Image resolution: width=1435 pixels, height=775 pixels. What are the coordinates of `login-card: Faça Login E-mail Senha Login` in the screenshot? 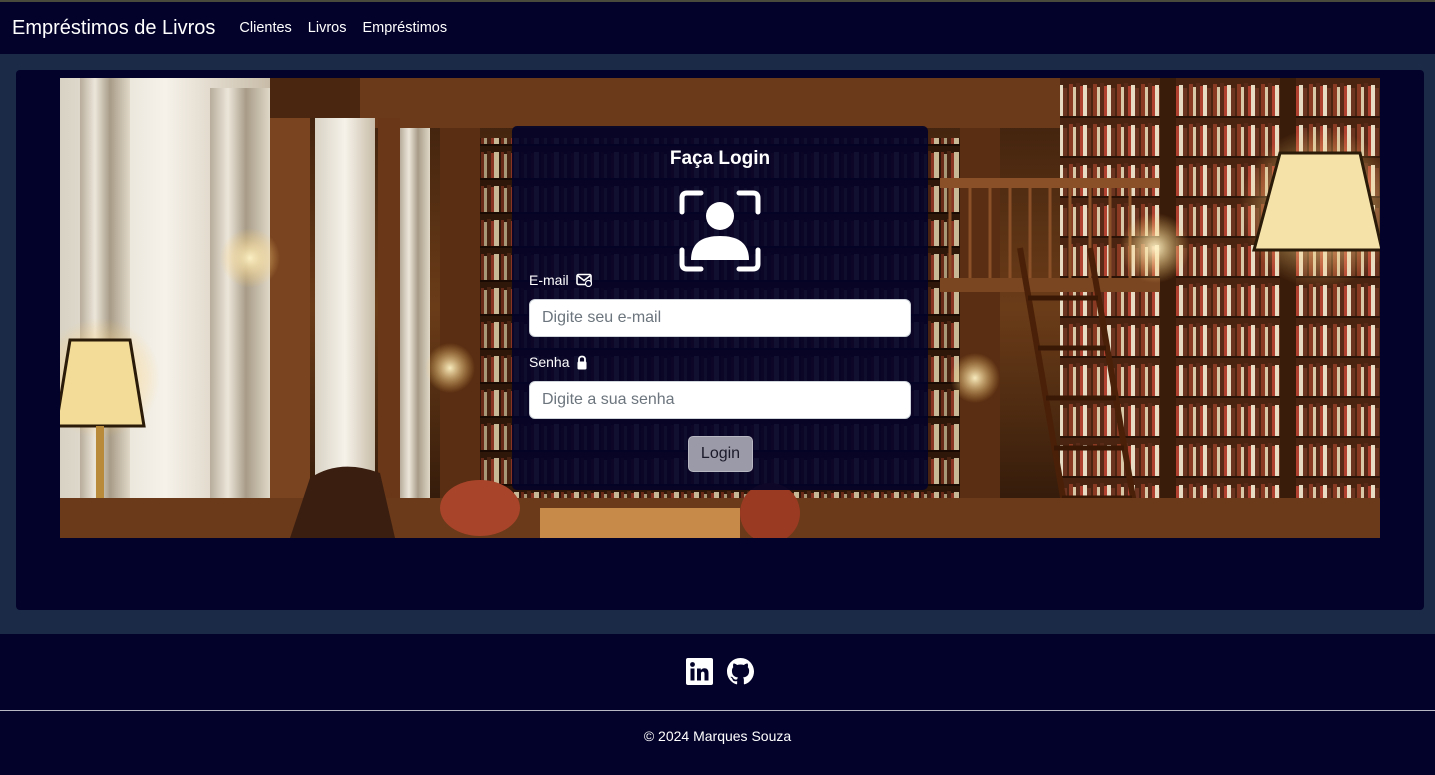 It's located at (720, 308).